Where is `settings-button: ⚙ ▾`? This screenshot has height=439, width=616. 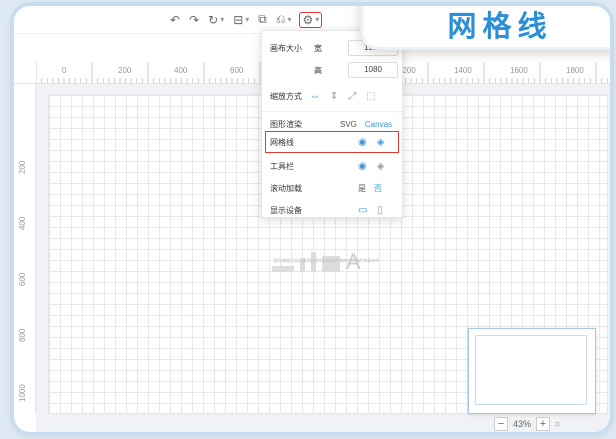
settings-button: ⚙ ▾ is located at coordinates (311, 19).